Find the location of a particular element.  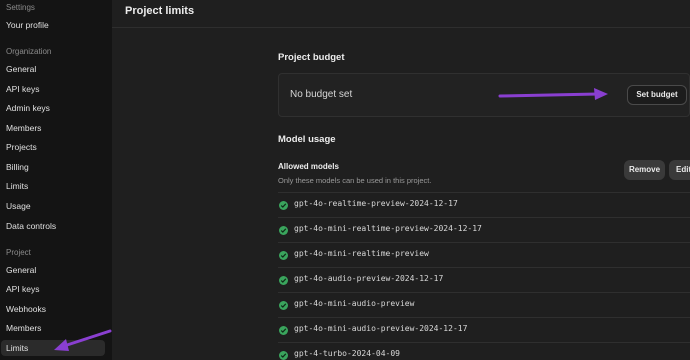

sidebar-item-your-profile: Your profile is located at coordinates (27, 25).